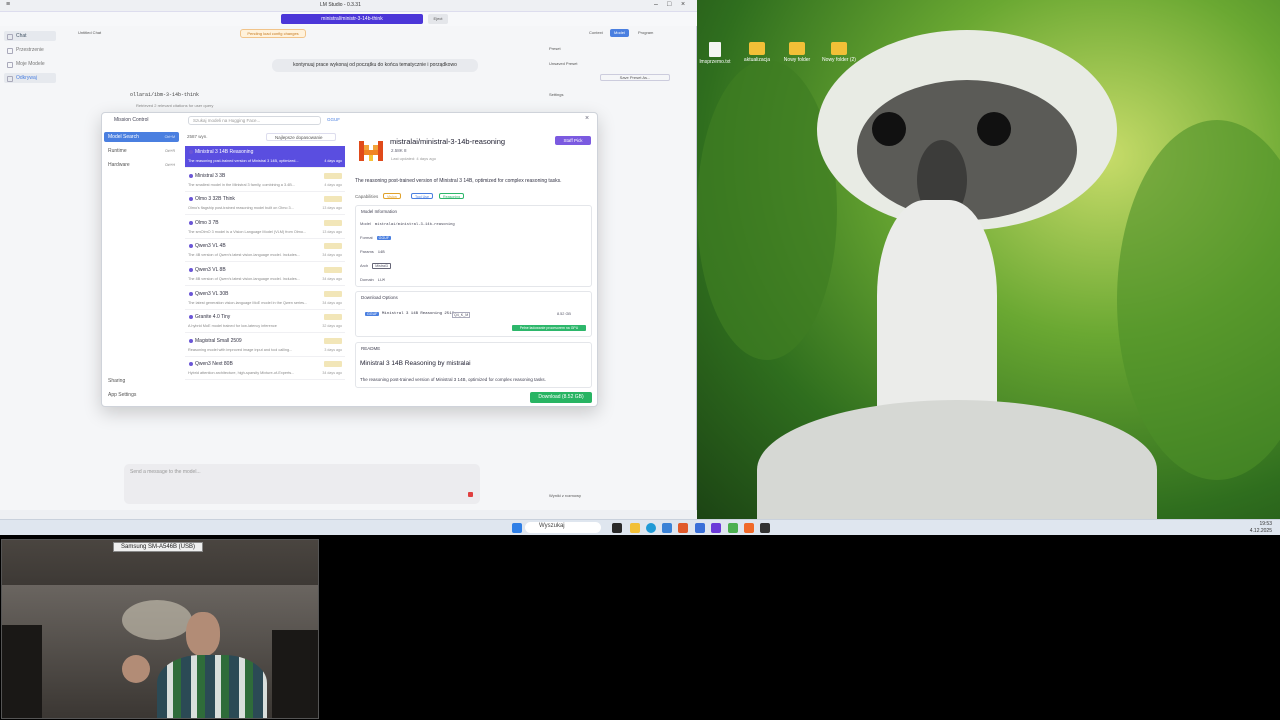  Describe the element at coordinates (141, 395) in the screenshot. I see `nav-app-settings: App Settings` at that location.